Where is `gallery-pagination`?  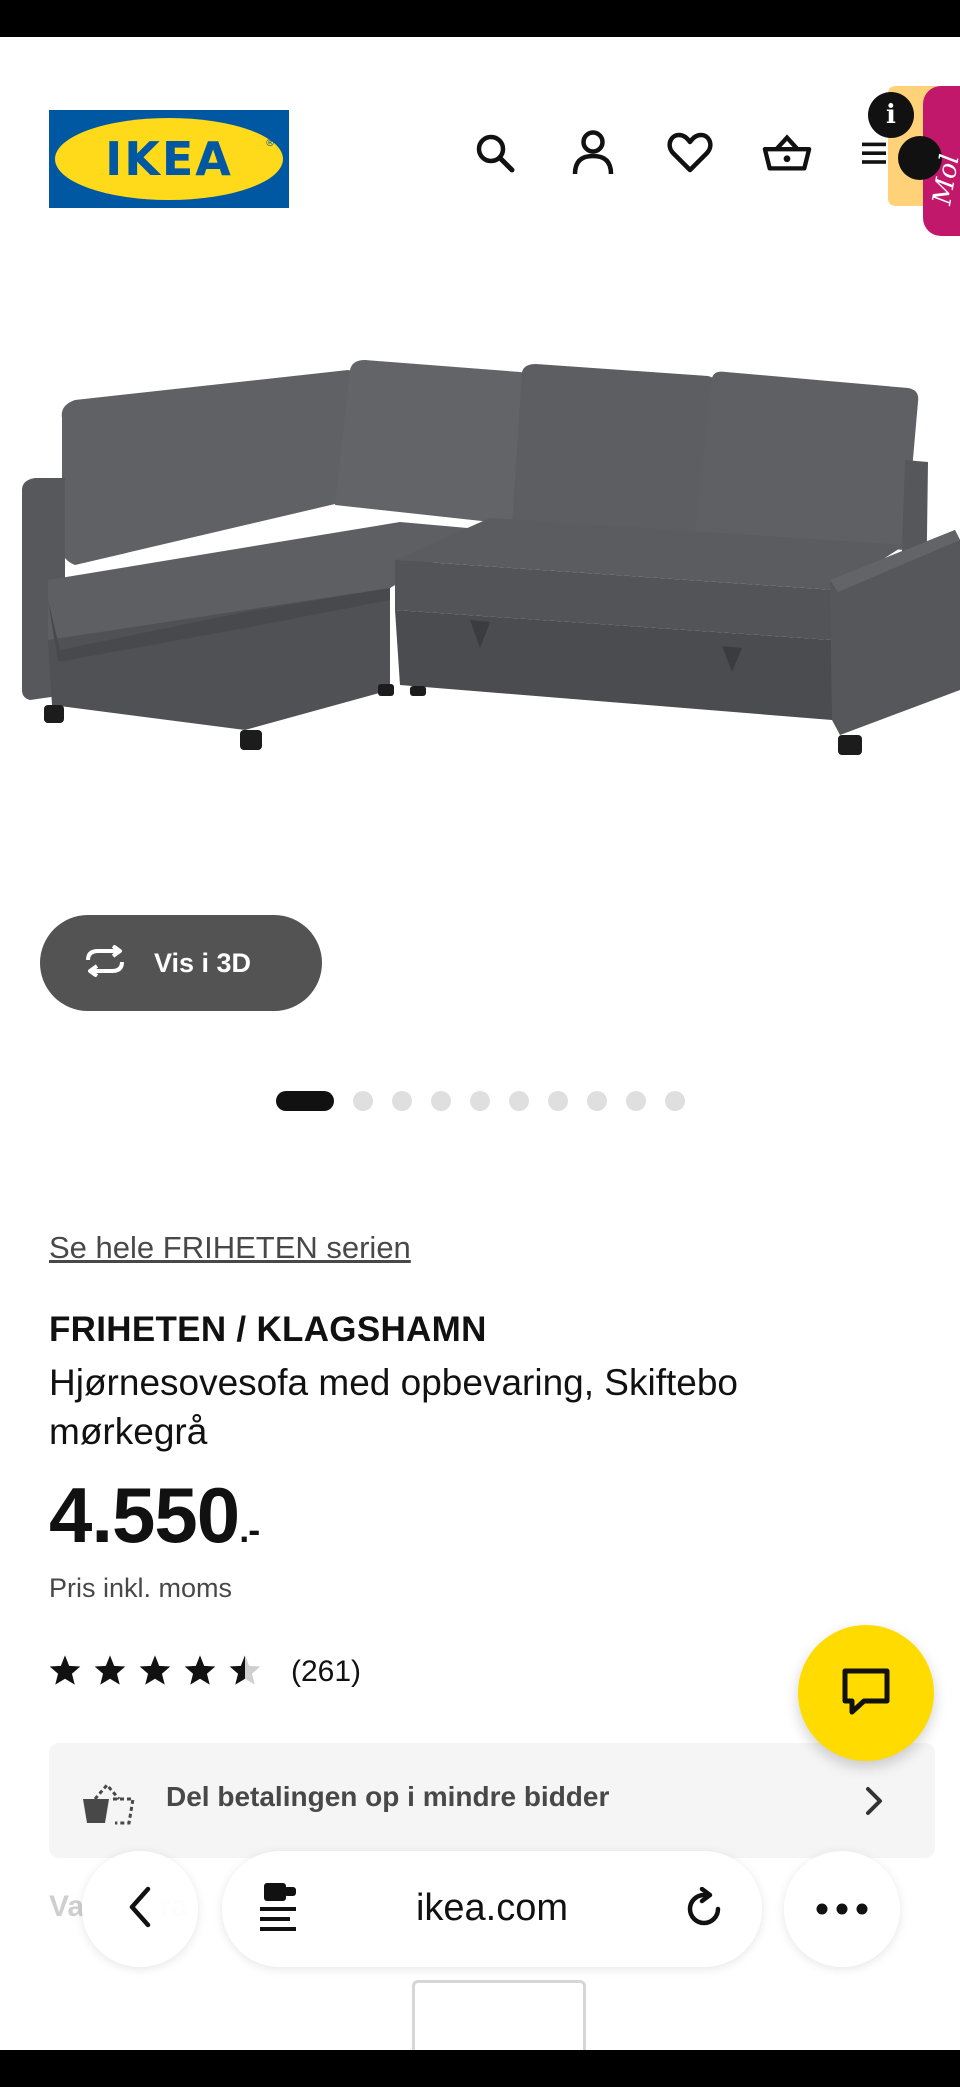 gallery-pagination is located at coordinates (480, 1101).